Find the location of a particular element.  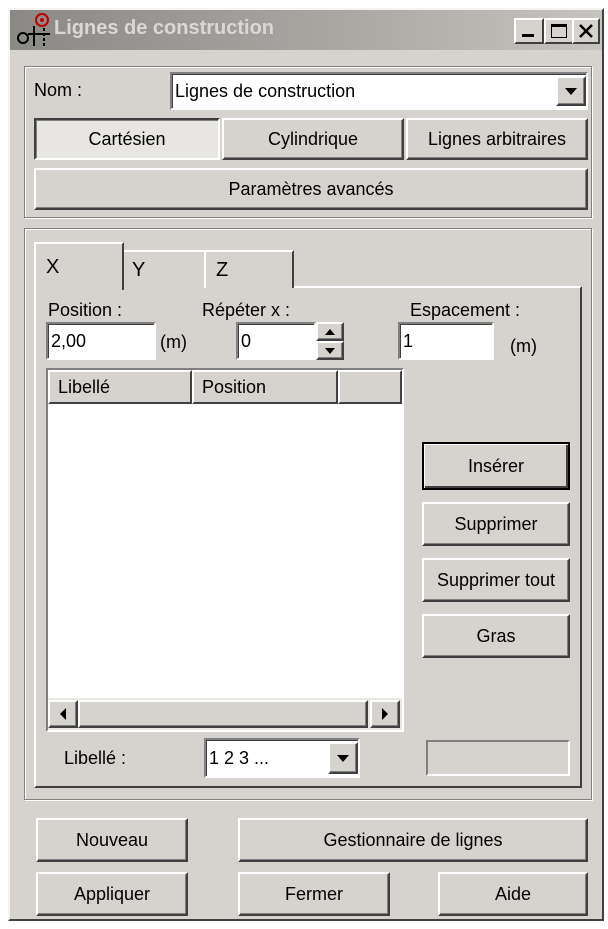

spacing-label: Espacement : is located at coordinates (465, 310).